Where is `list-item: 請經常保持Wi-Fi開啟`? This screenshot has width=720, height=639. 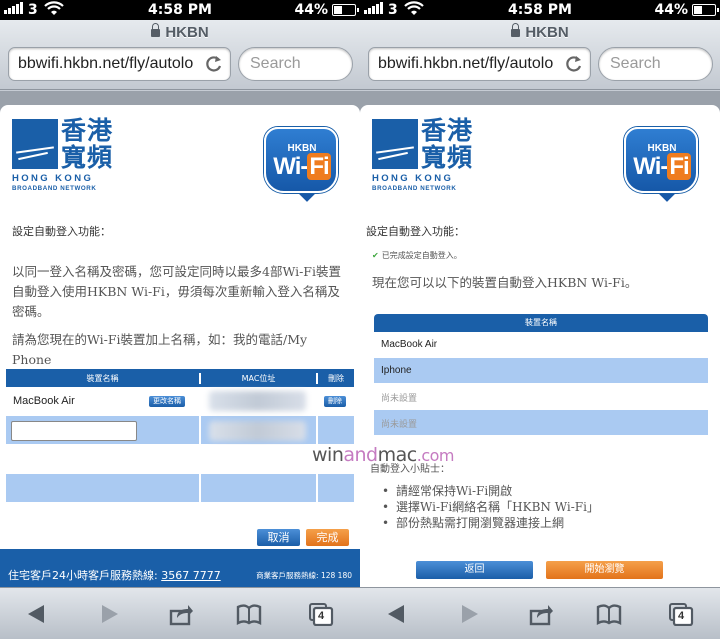
list-item: 請經常保持Wi-Fi開啟 is located at coordinates (547, 491).